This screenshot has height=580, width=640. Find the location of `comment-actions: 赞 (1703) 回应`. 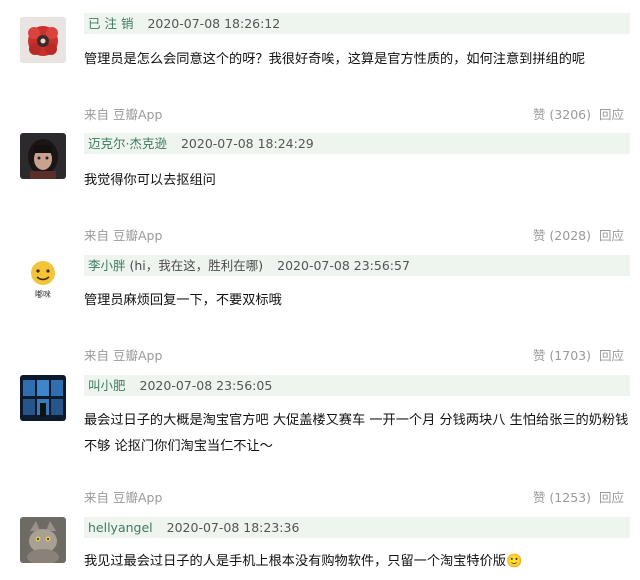

comment-actions: 赞 (1703) 回应 is located at coordinates (578, 356).